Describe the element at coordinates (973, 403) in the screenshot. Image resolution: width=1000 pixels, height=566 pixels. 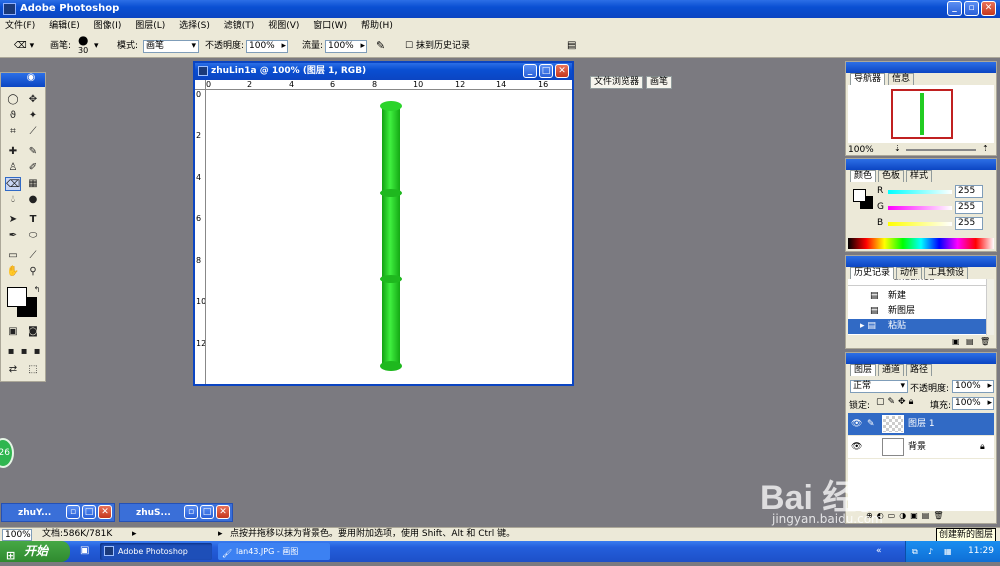
I see `fill-input: 100% ▸` at that location.